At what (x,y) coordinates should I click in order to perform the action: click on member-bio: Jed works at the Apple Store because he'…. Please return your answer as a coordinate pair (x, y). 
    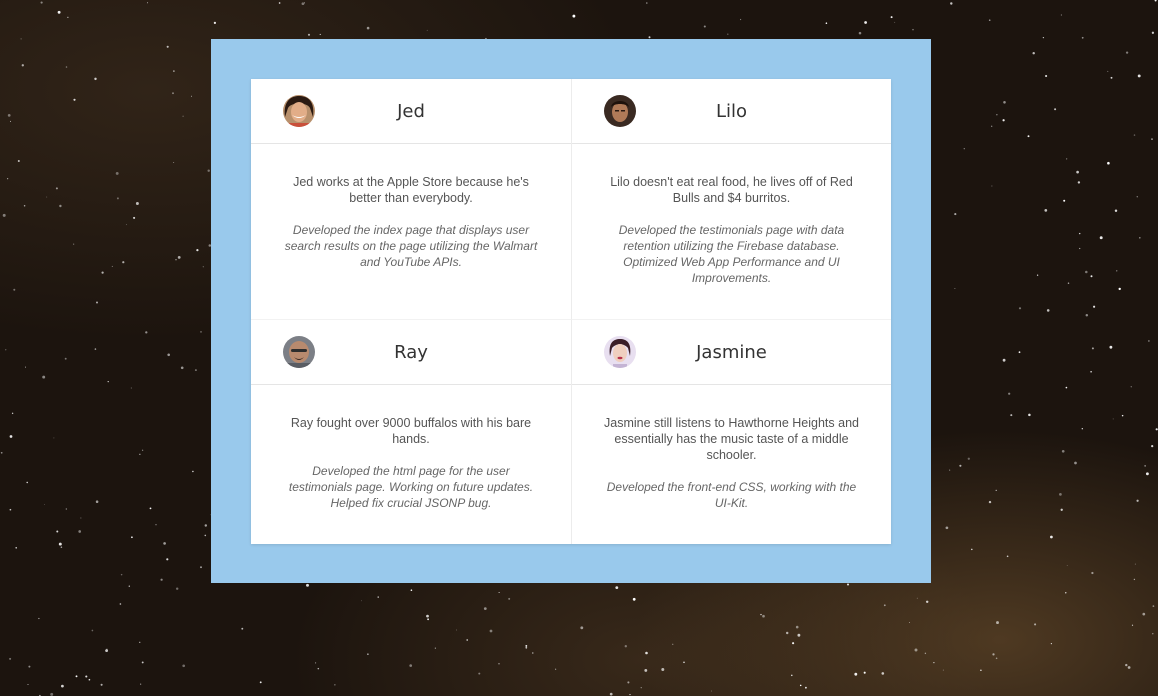
    Looking at the image, I should click on (411, 190).